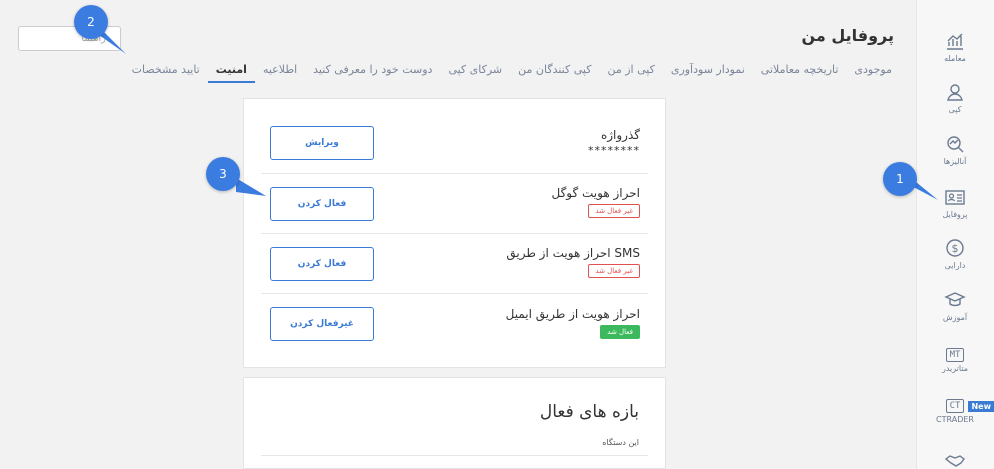 The image size is (994, 469). Describe the element at coordinates (955, 197) in the screenshot. I see `profile-card-icon` at that location.